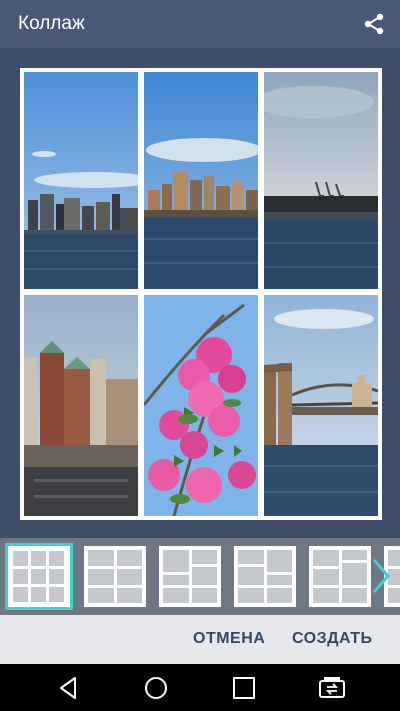  What do you see at coordinates (229, 639) in the screenshot?
I see `cancel-button: ОТМЕНА` at bounding box center [229, 639].